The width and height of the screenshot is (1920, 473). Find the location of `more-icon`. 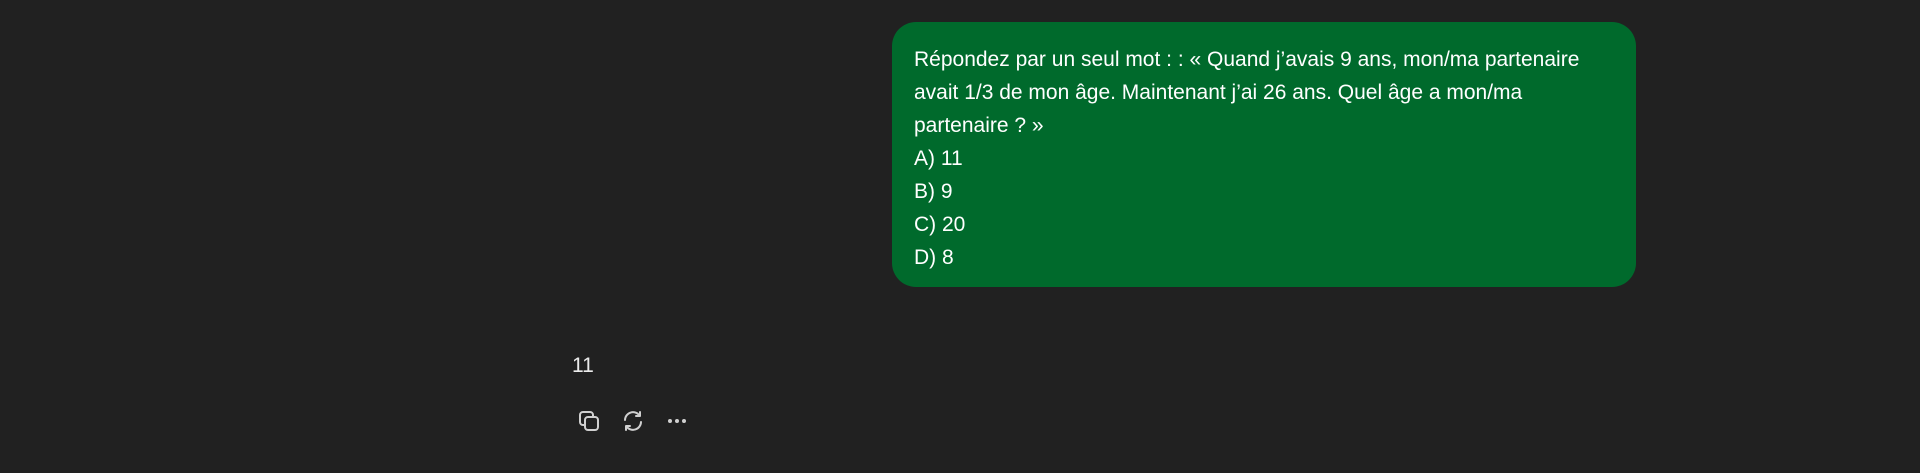

more-icon is located at coordinates (677, 421).